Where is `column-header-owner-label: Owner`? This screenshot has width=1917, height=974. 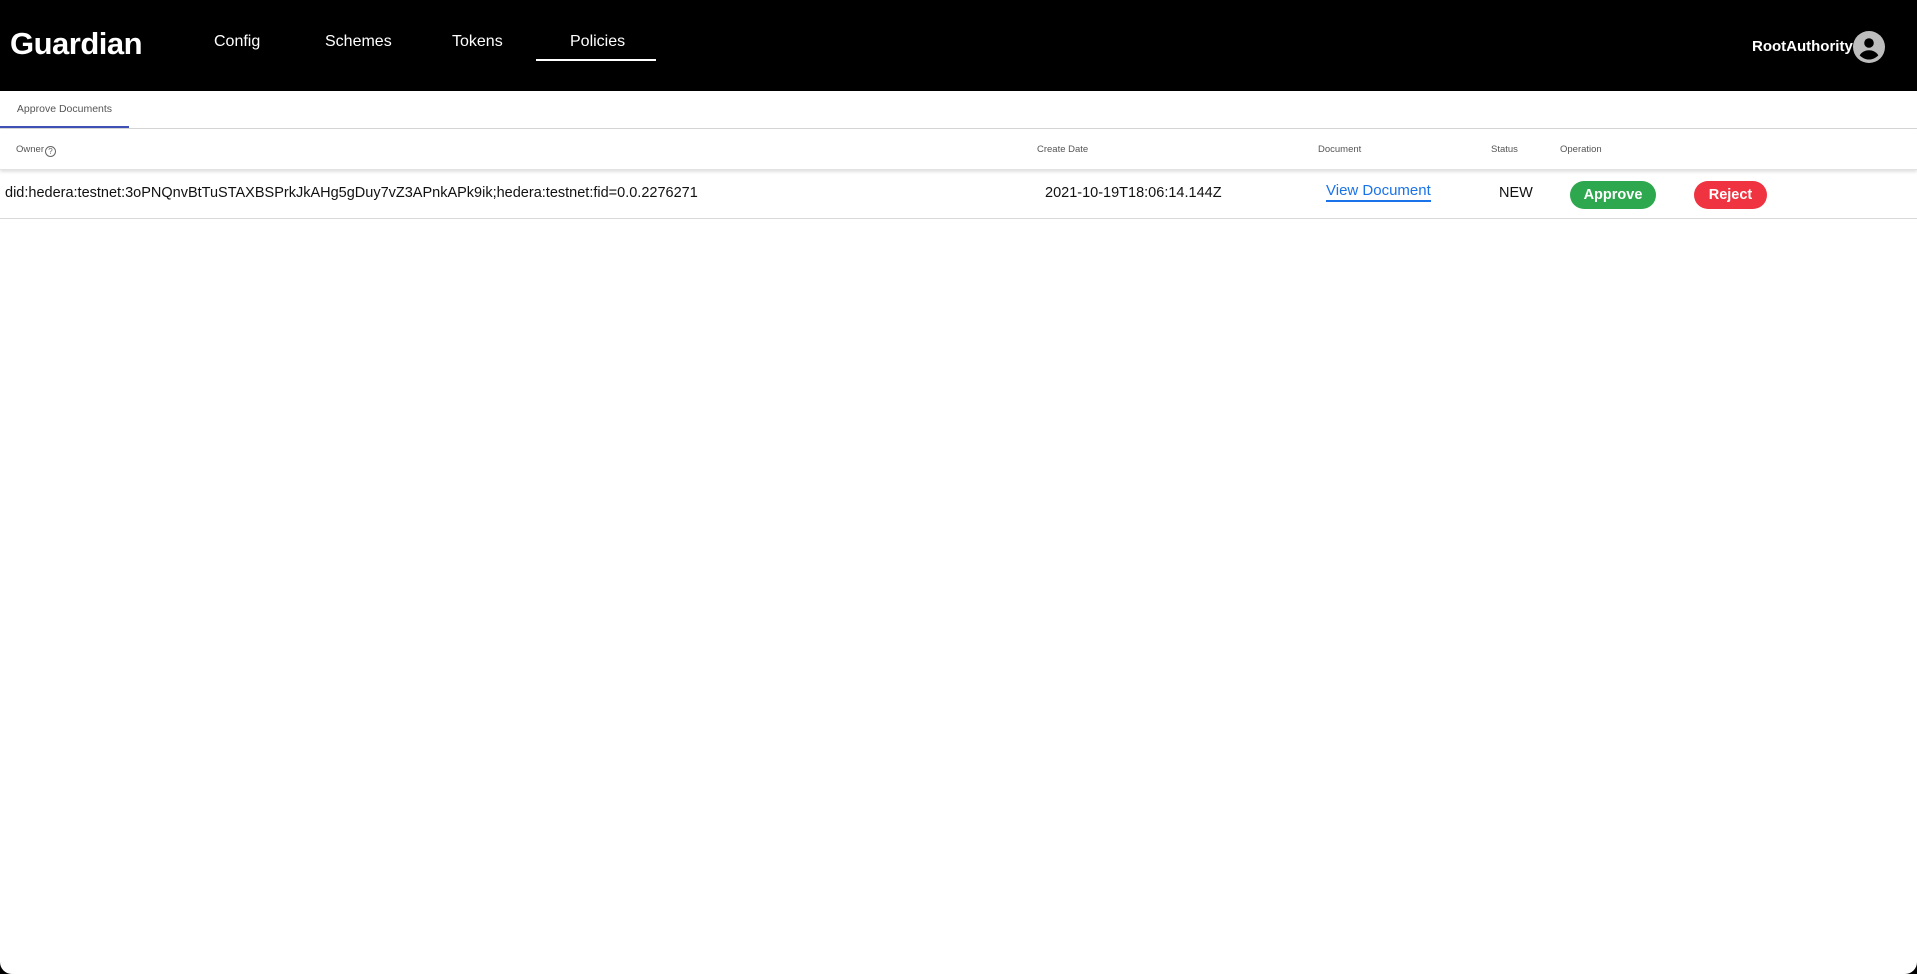 column-header-owner-label: Owner is located at coordinates (30, 149).